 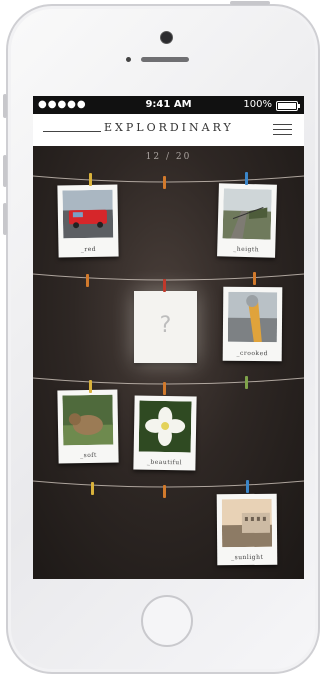 I want to click on battery-percent: 100%, so click(x=257, y=104).